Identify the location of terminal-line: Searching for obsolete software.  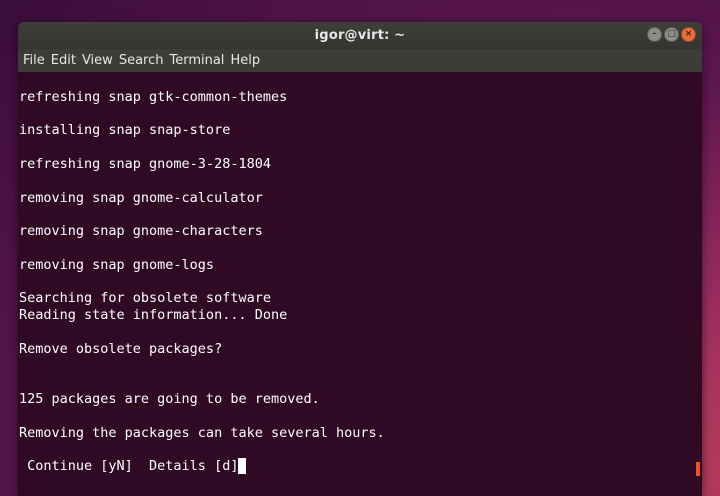
(145, 298).